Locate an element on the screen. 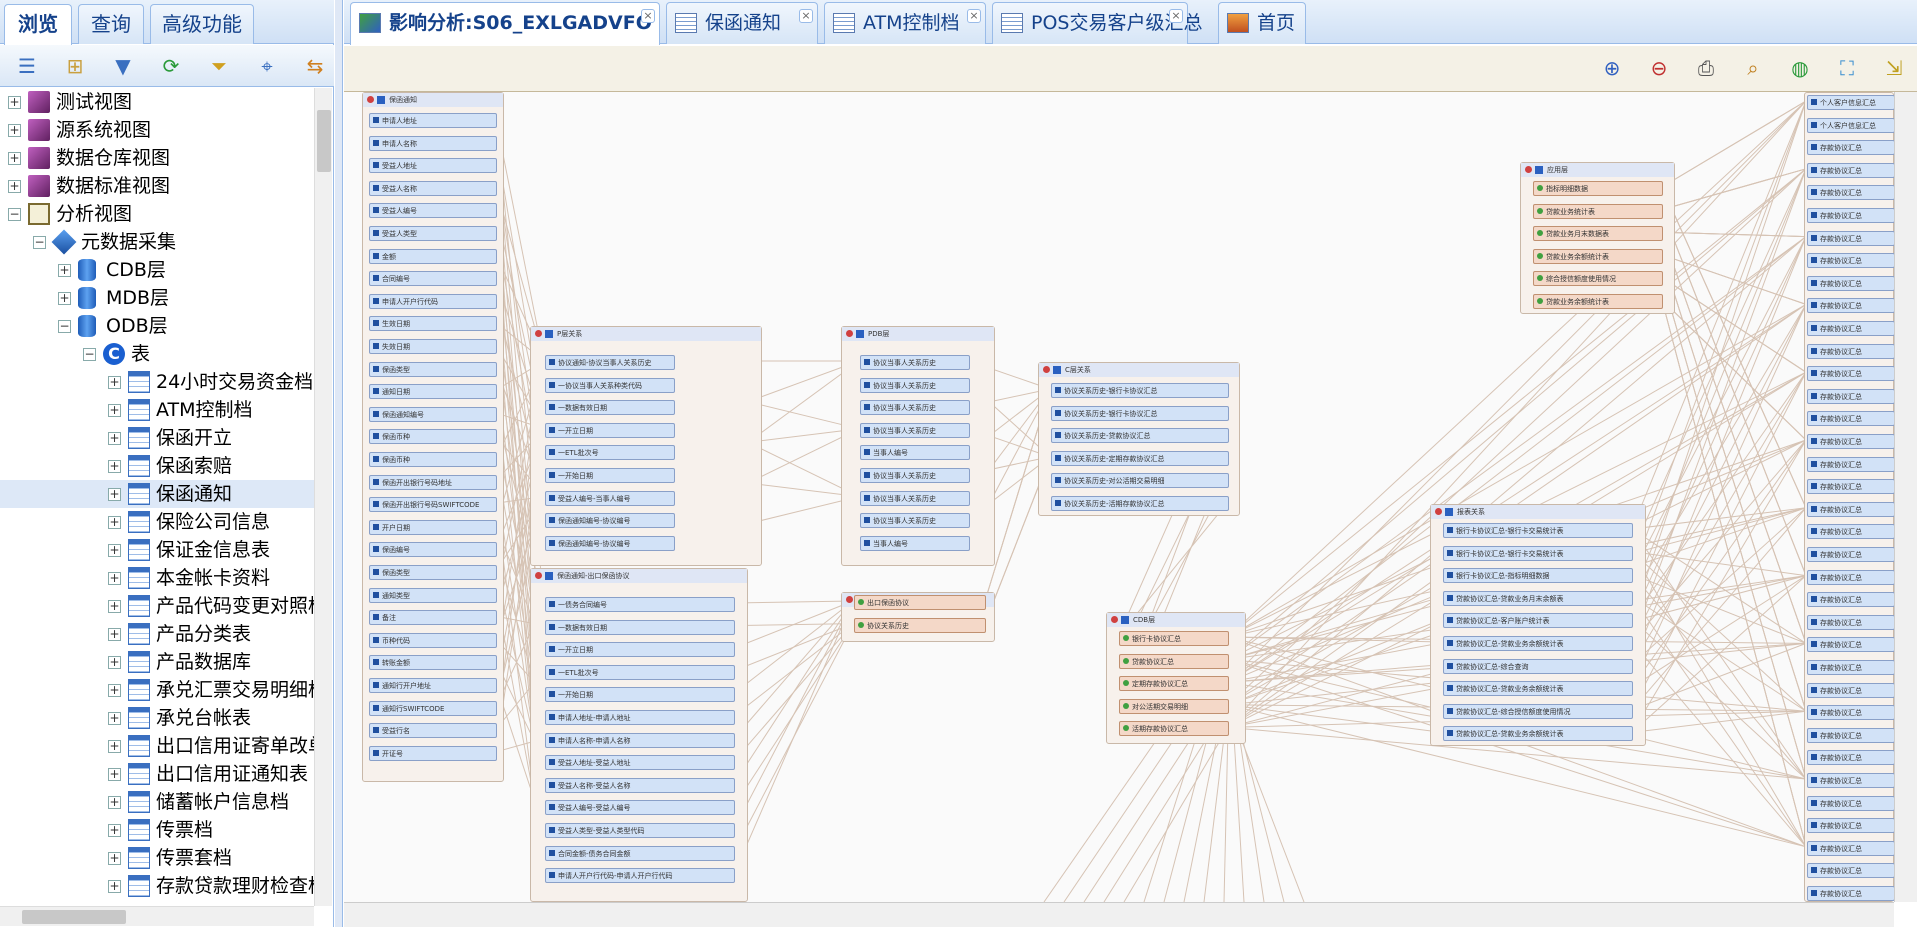 The width and height of the screenshot is (1917, 927). diagram-field: 保函币种 is located at coordinates (433, 459).